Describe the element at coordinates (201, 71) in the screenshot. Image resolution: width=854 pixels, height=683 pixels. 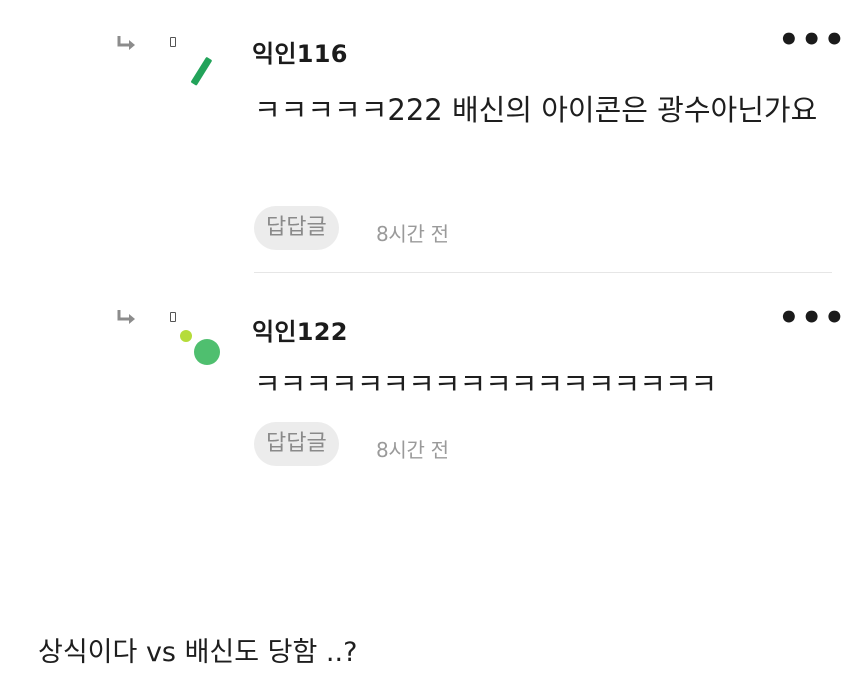
I see `green-dash-icon` at that location.